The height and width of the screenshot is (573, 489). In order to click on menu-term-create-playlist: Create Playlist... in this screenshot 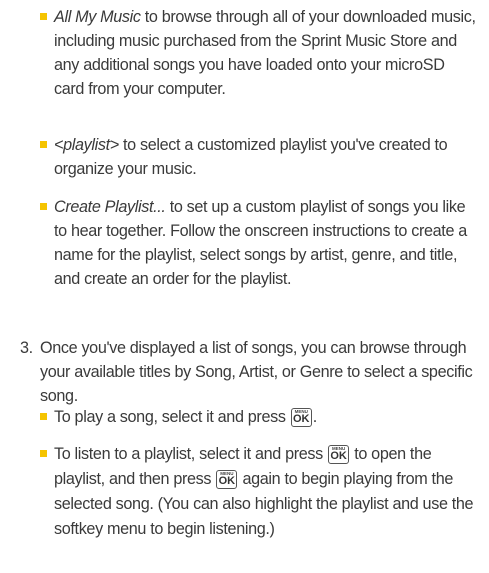, I will do `click(110, 207)`.